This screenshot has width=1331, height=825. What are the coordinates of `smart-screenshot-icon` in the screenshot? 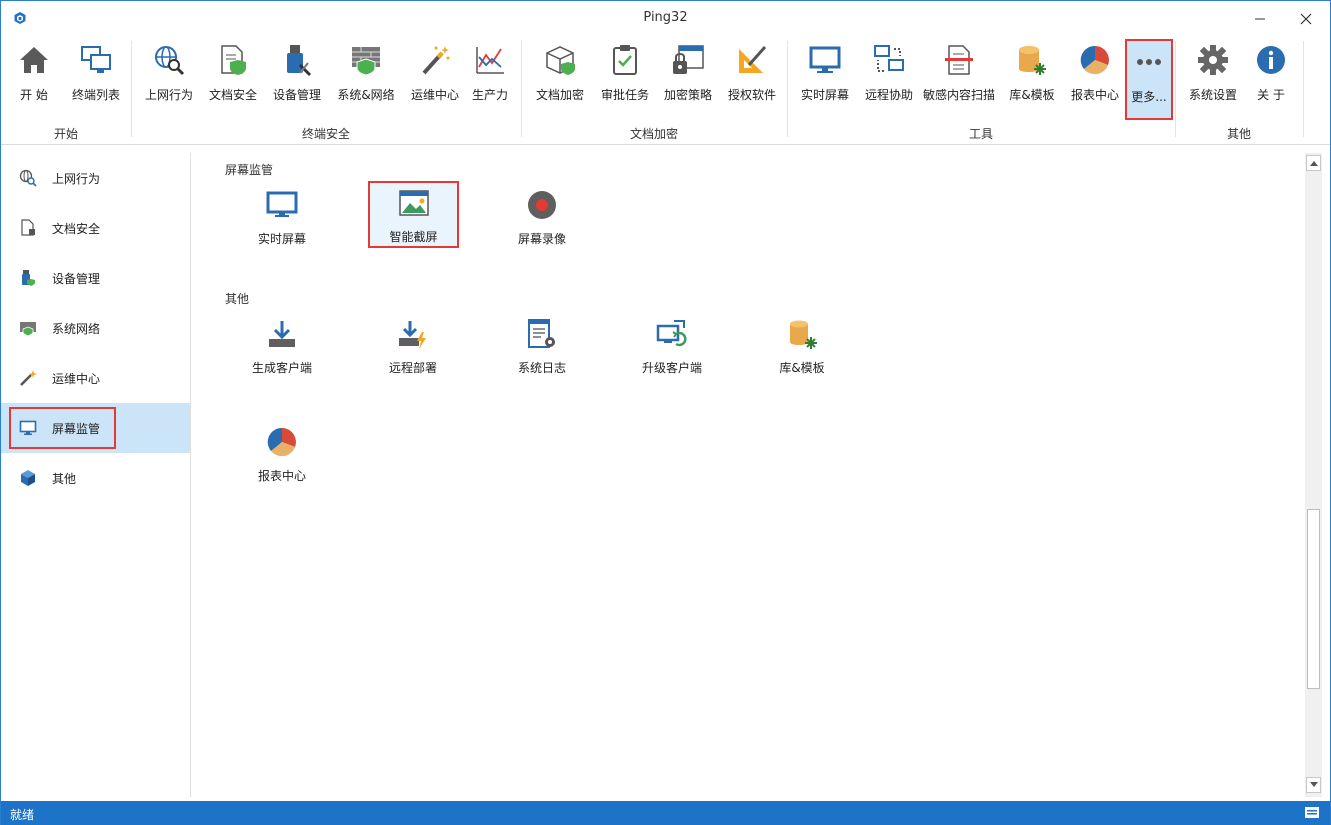 It's located at (413, 203).